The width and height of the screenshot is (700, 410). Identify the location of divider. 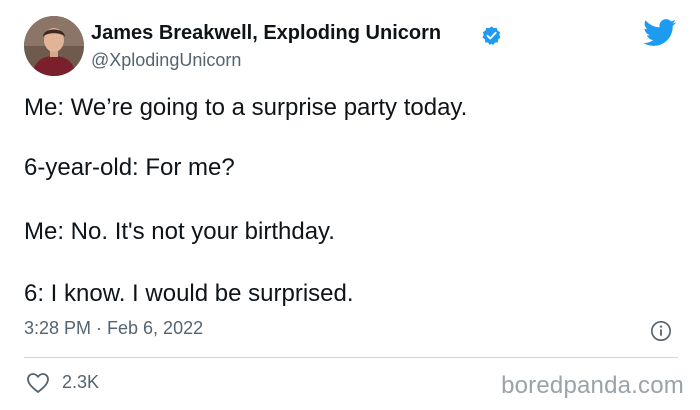
(351, 357).